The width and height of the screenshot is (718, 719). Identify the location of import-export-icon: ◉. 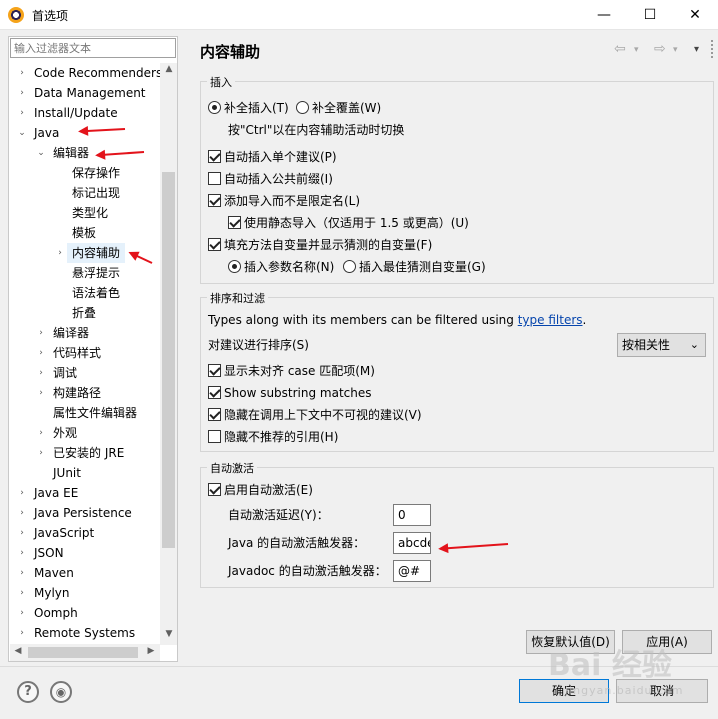
(61, 692).